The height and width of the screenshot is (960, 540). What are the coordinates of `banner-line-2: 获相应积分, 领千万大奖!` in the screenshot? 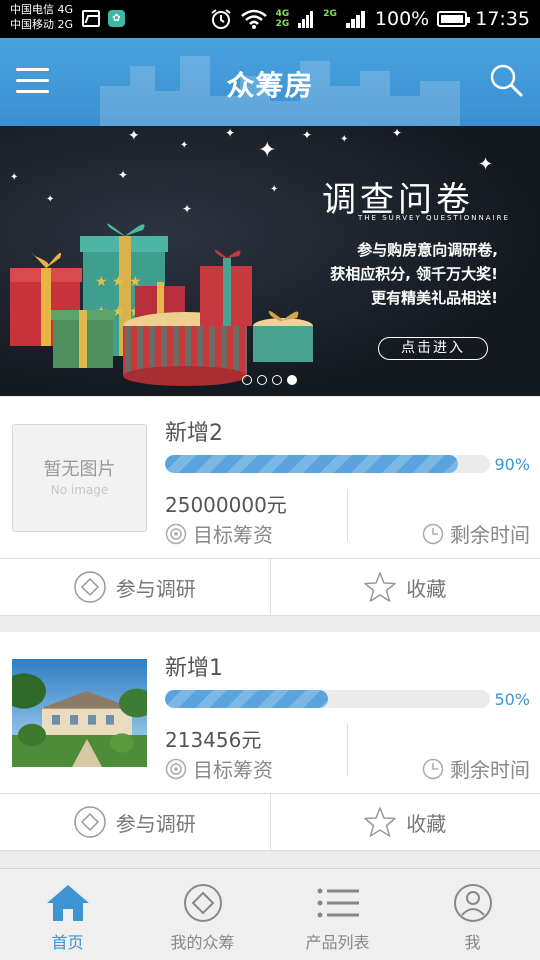 It's located at (414, 274).